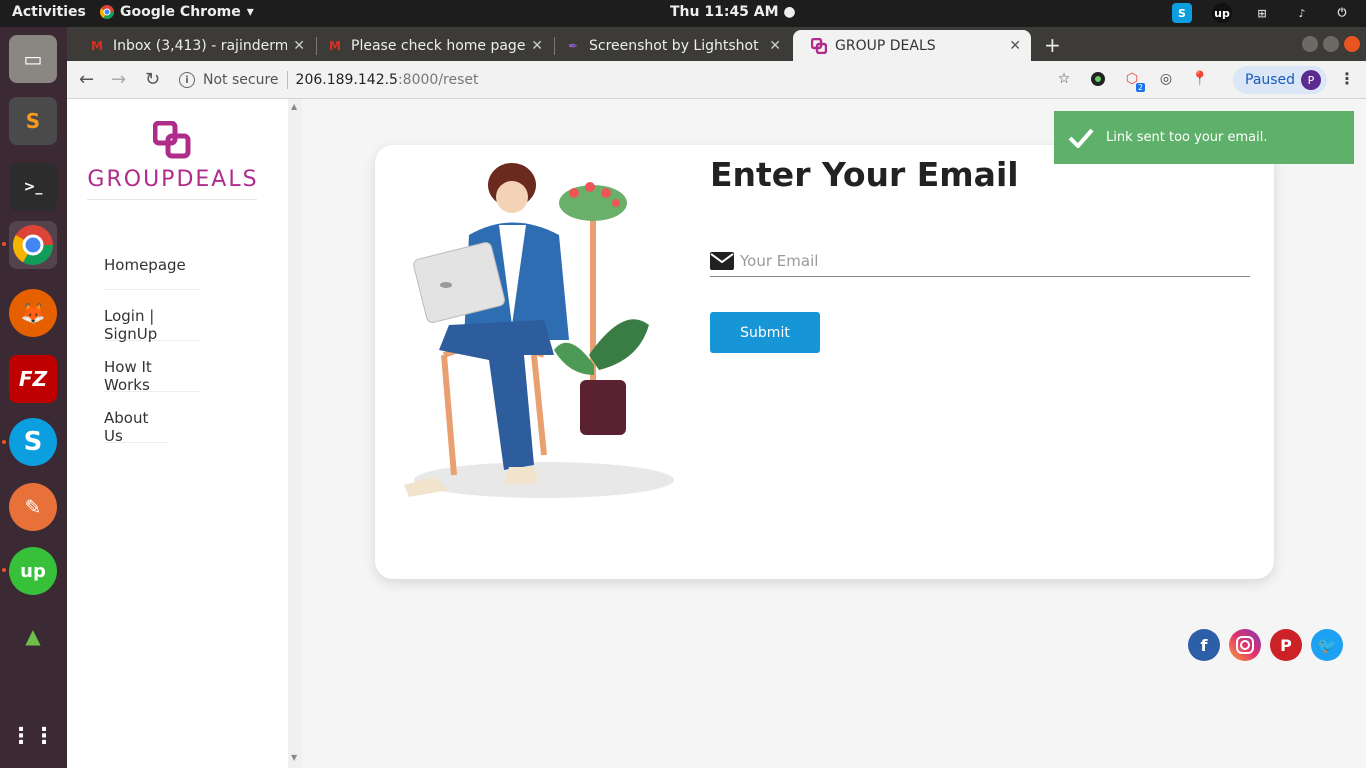 Image resolution: width=1366 pixels, height=768 pixels. Describe the element at coordinates (1342, 13) in the screenshot. I see `power-icon: ⏻` at that location.